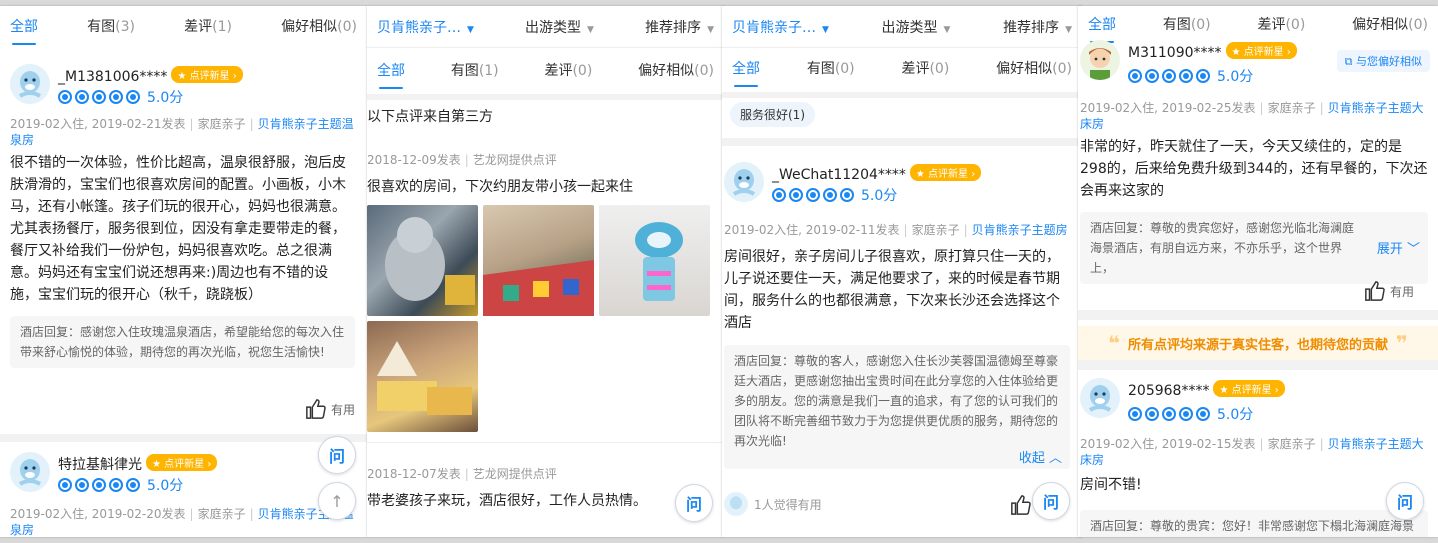 This screenshot has height=543, width=1438. What do you see at coordinates (1375, 291) in the screenshot?
I see `thumbs-up-icon` at bounding box center [1375, 291].